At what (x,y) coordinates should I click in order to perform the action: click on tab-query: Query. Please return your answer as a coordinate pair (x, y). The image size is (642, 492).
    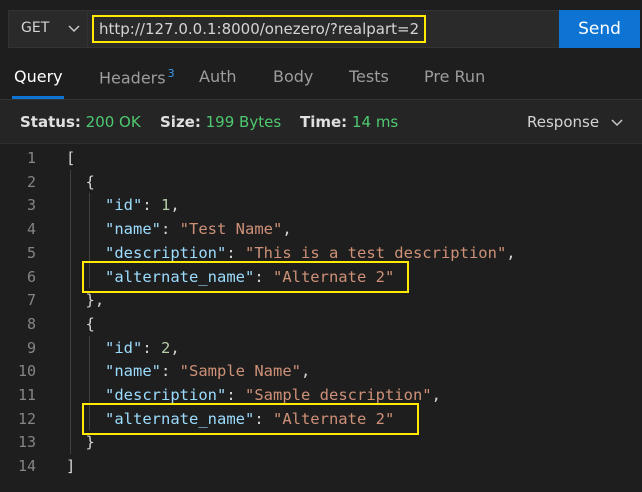
    Looking at the image, I should click on (38, 76).